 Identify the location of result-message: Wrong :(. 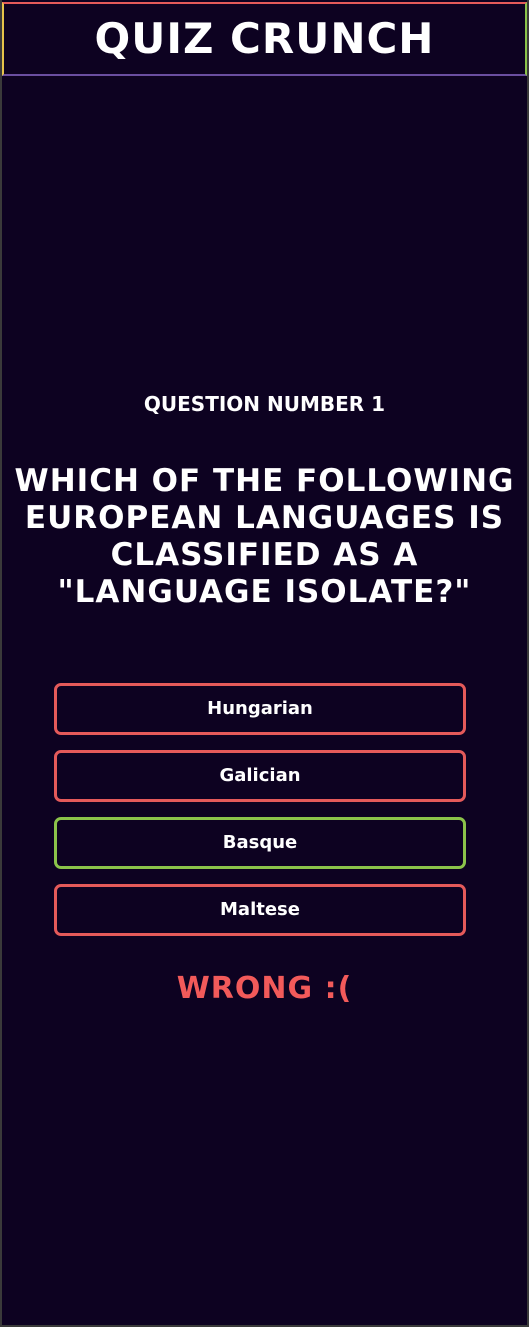
(264, 988).